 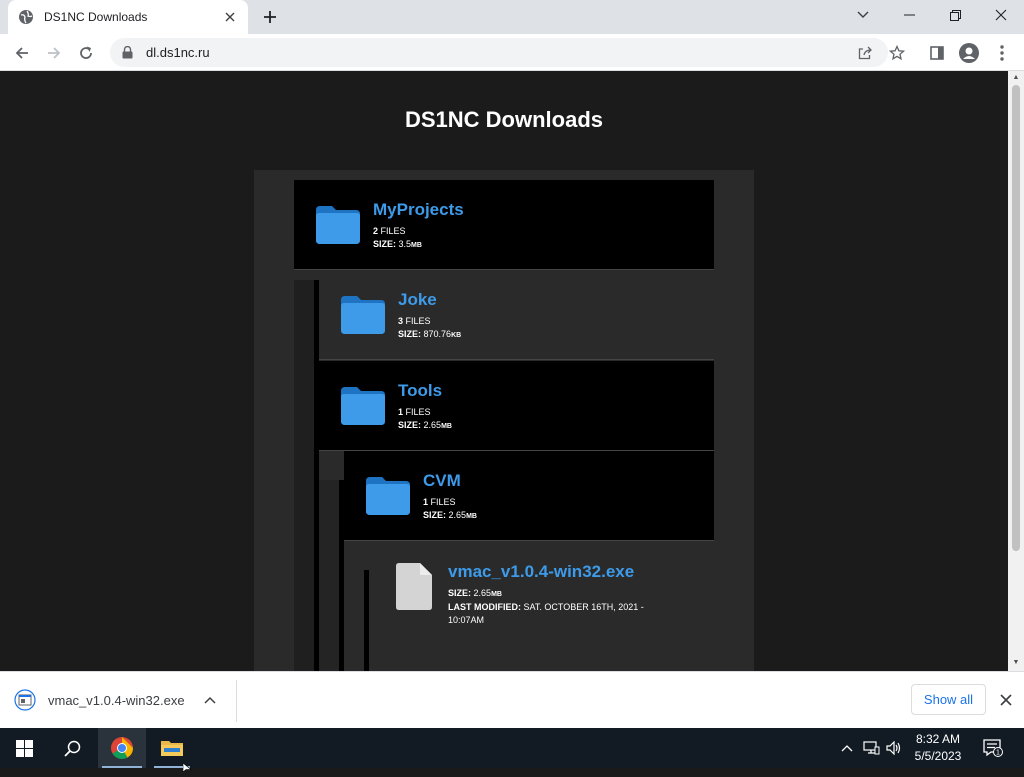 What do you see at coordinates (1002, 53) in the screenshot?
I see `menu-kebab-icon` at bounding box center [1002, 53].